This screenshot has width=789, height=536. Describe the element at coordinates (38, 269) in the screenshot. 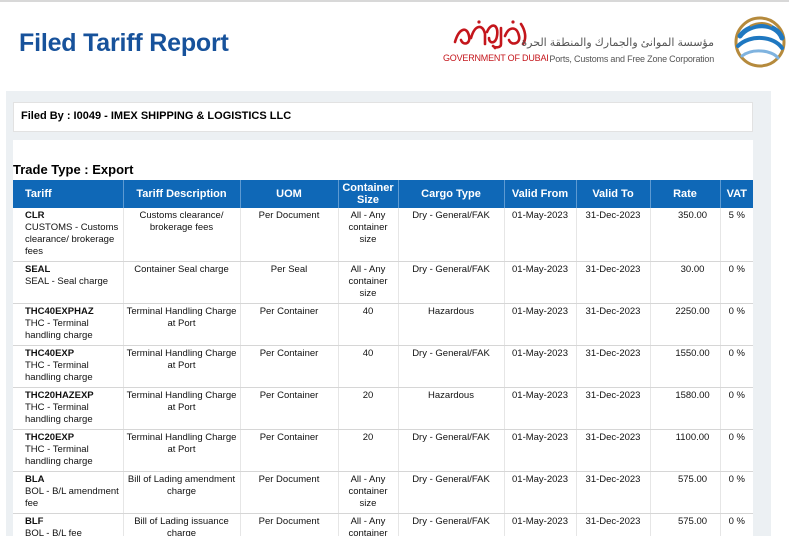

I see `tariff-code: SEAL` at that location.